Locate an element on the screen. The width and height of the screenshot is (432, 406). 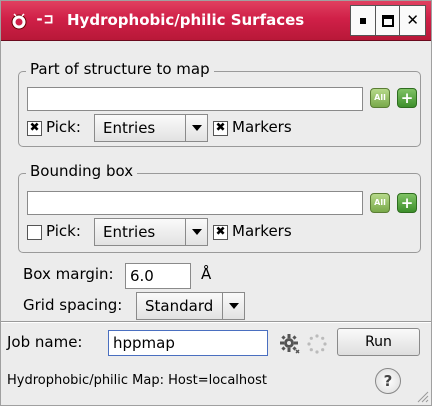
divider-highlight is located at coordinates (216, 322).